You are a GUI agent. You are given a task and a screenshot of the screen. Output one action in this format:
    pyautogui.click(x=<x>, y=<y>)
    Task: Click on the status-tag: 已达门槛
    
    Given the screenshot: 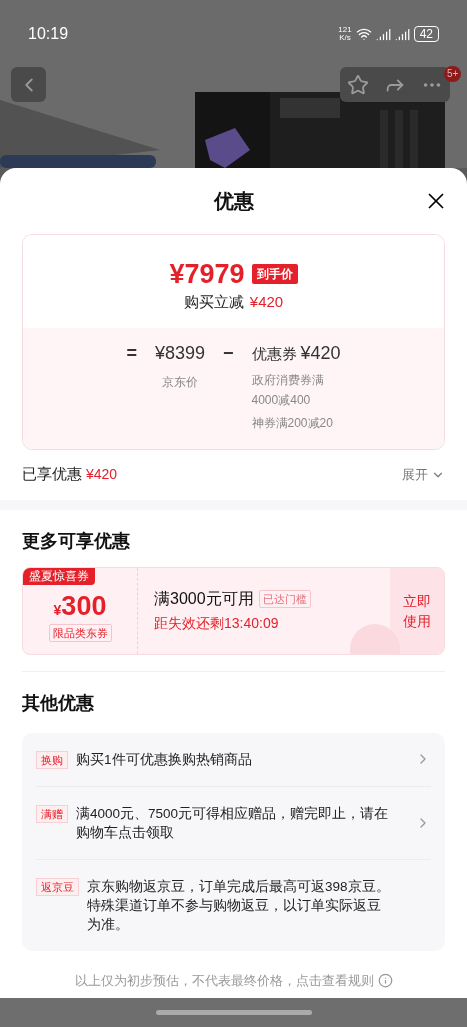 What is the action you would take?
    pyautogui.click(x=284, y=599)
    